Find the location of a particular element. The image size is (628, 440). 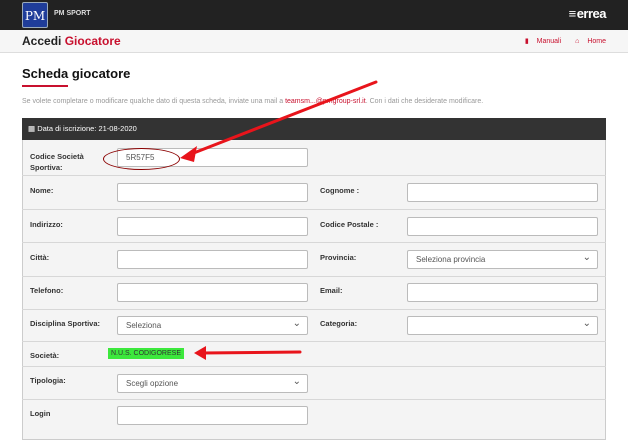

annotation-arrowhead-societa is located at coordinates (200, 353).